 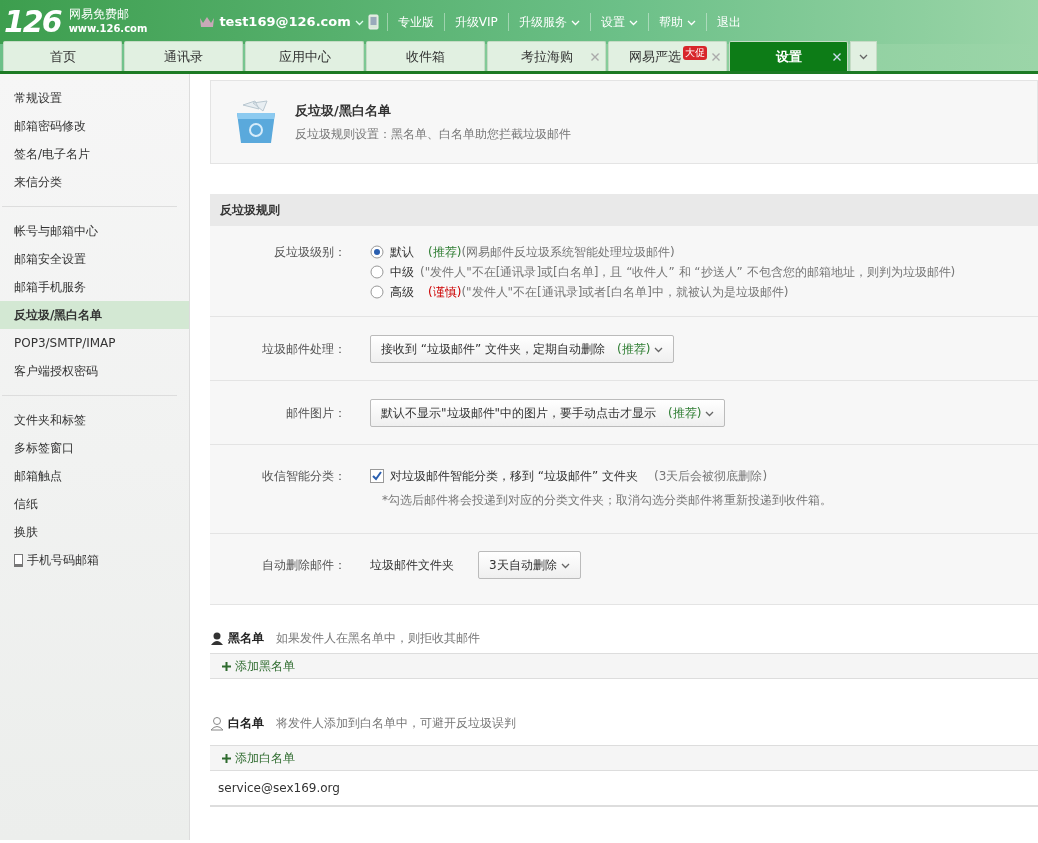 What do you see at coordinates (304, 476) in the screenshot?
I see `field-label: 收信智能分类：` at bounding box center [304, 476].